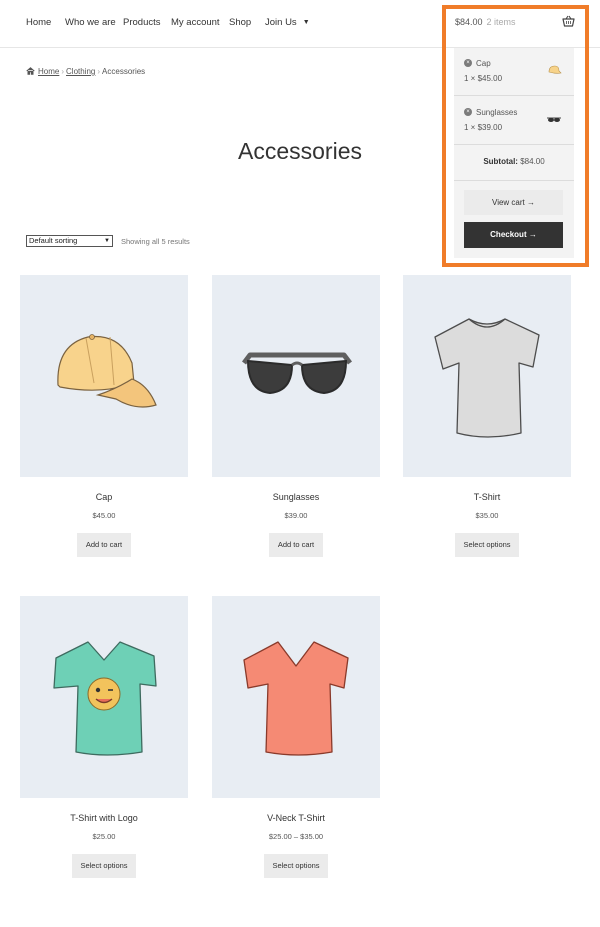  What do you see at coordinates (104, 376) in the screenshot?
I see `product-image-cap` at bounding box center [104, 376].